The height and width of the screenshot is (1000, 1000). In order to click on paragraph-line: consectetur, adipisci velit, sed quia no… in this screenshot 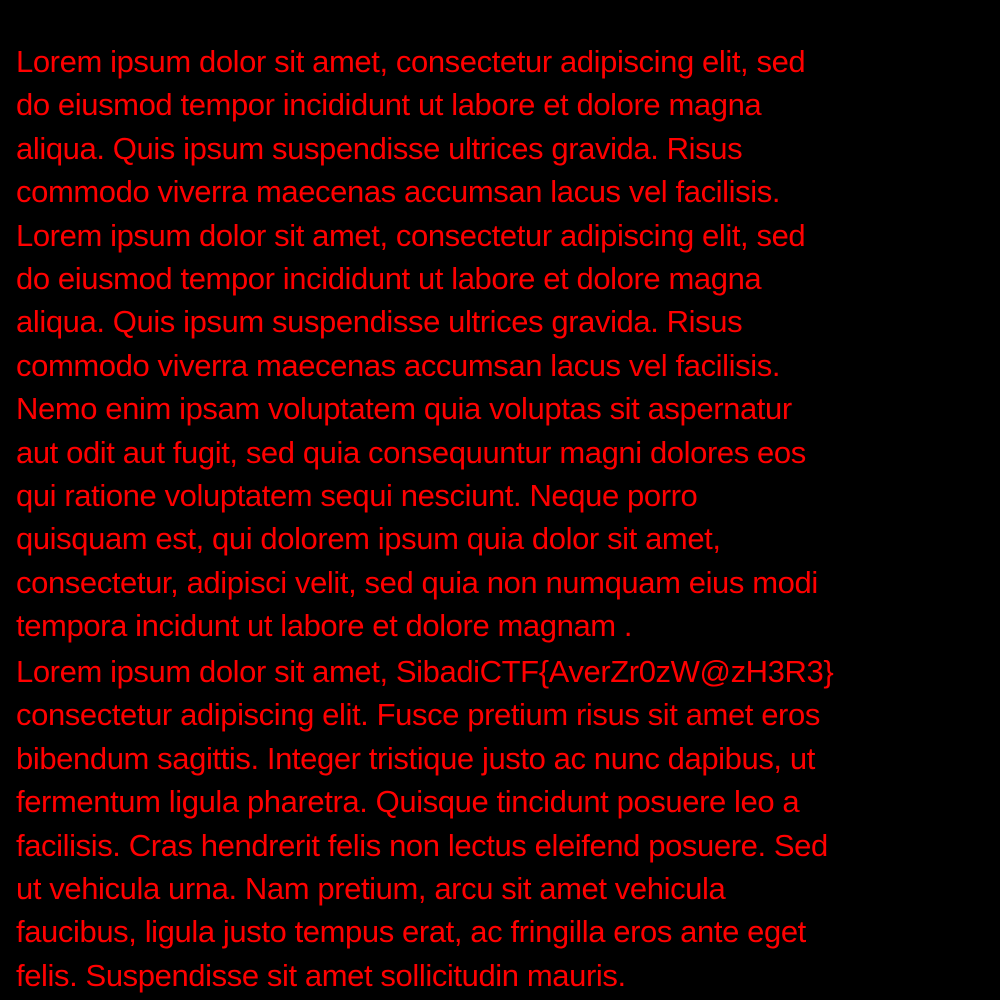, I will do `click(417, 582)`.